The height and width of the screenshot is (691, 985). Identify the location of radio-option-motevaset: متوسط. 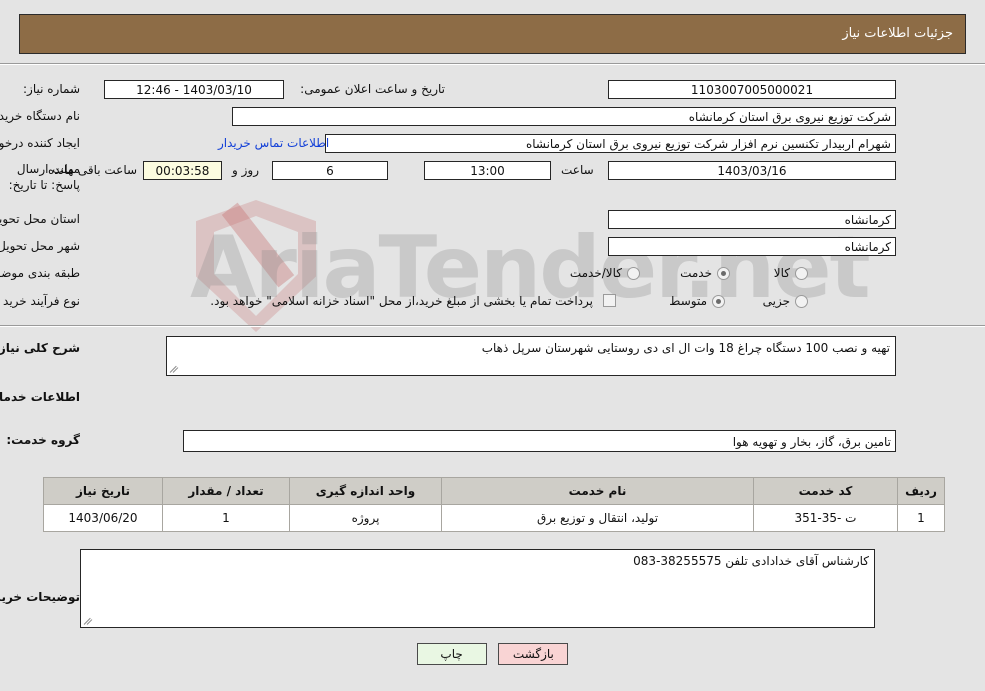
(697, 301).